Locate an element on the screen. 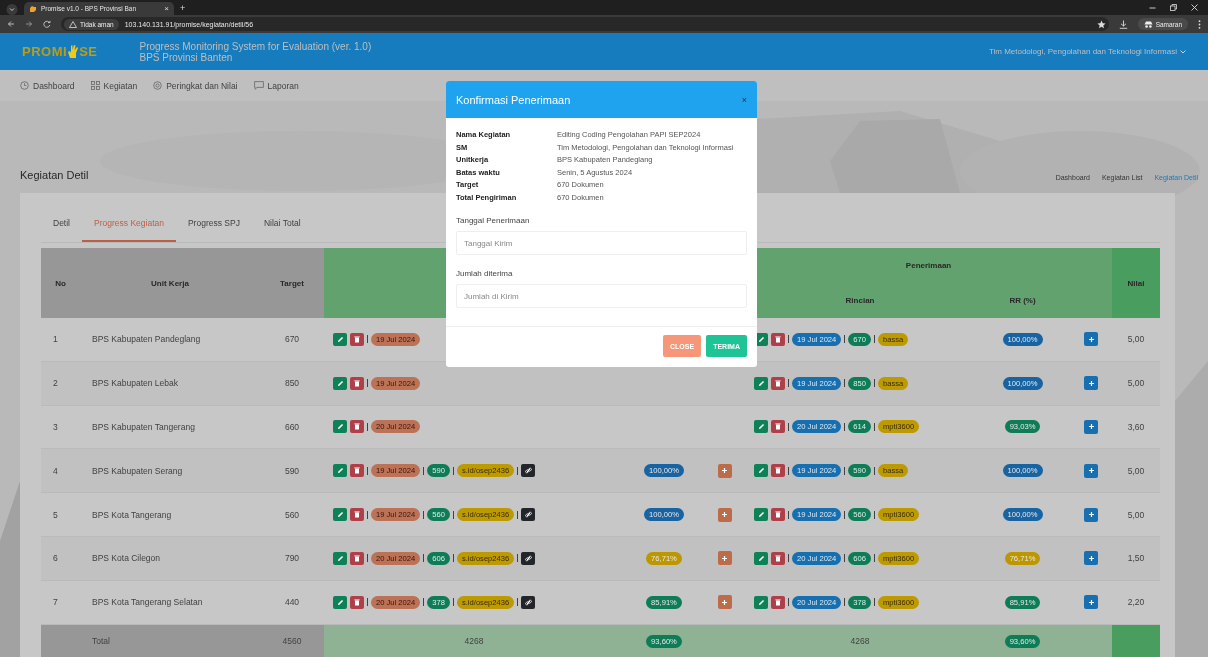 This screenshot has width=1208, height=657. table-cell: 4 is located at coordinates (55, 470).